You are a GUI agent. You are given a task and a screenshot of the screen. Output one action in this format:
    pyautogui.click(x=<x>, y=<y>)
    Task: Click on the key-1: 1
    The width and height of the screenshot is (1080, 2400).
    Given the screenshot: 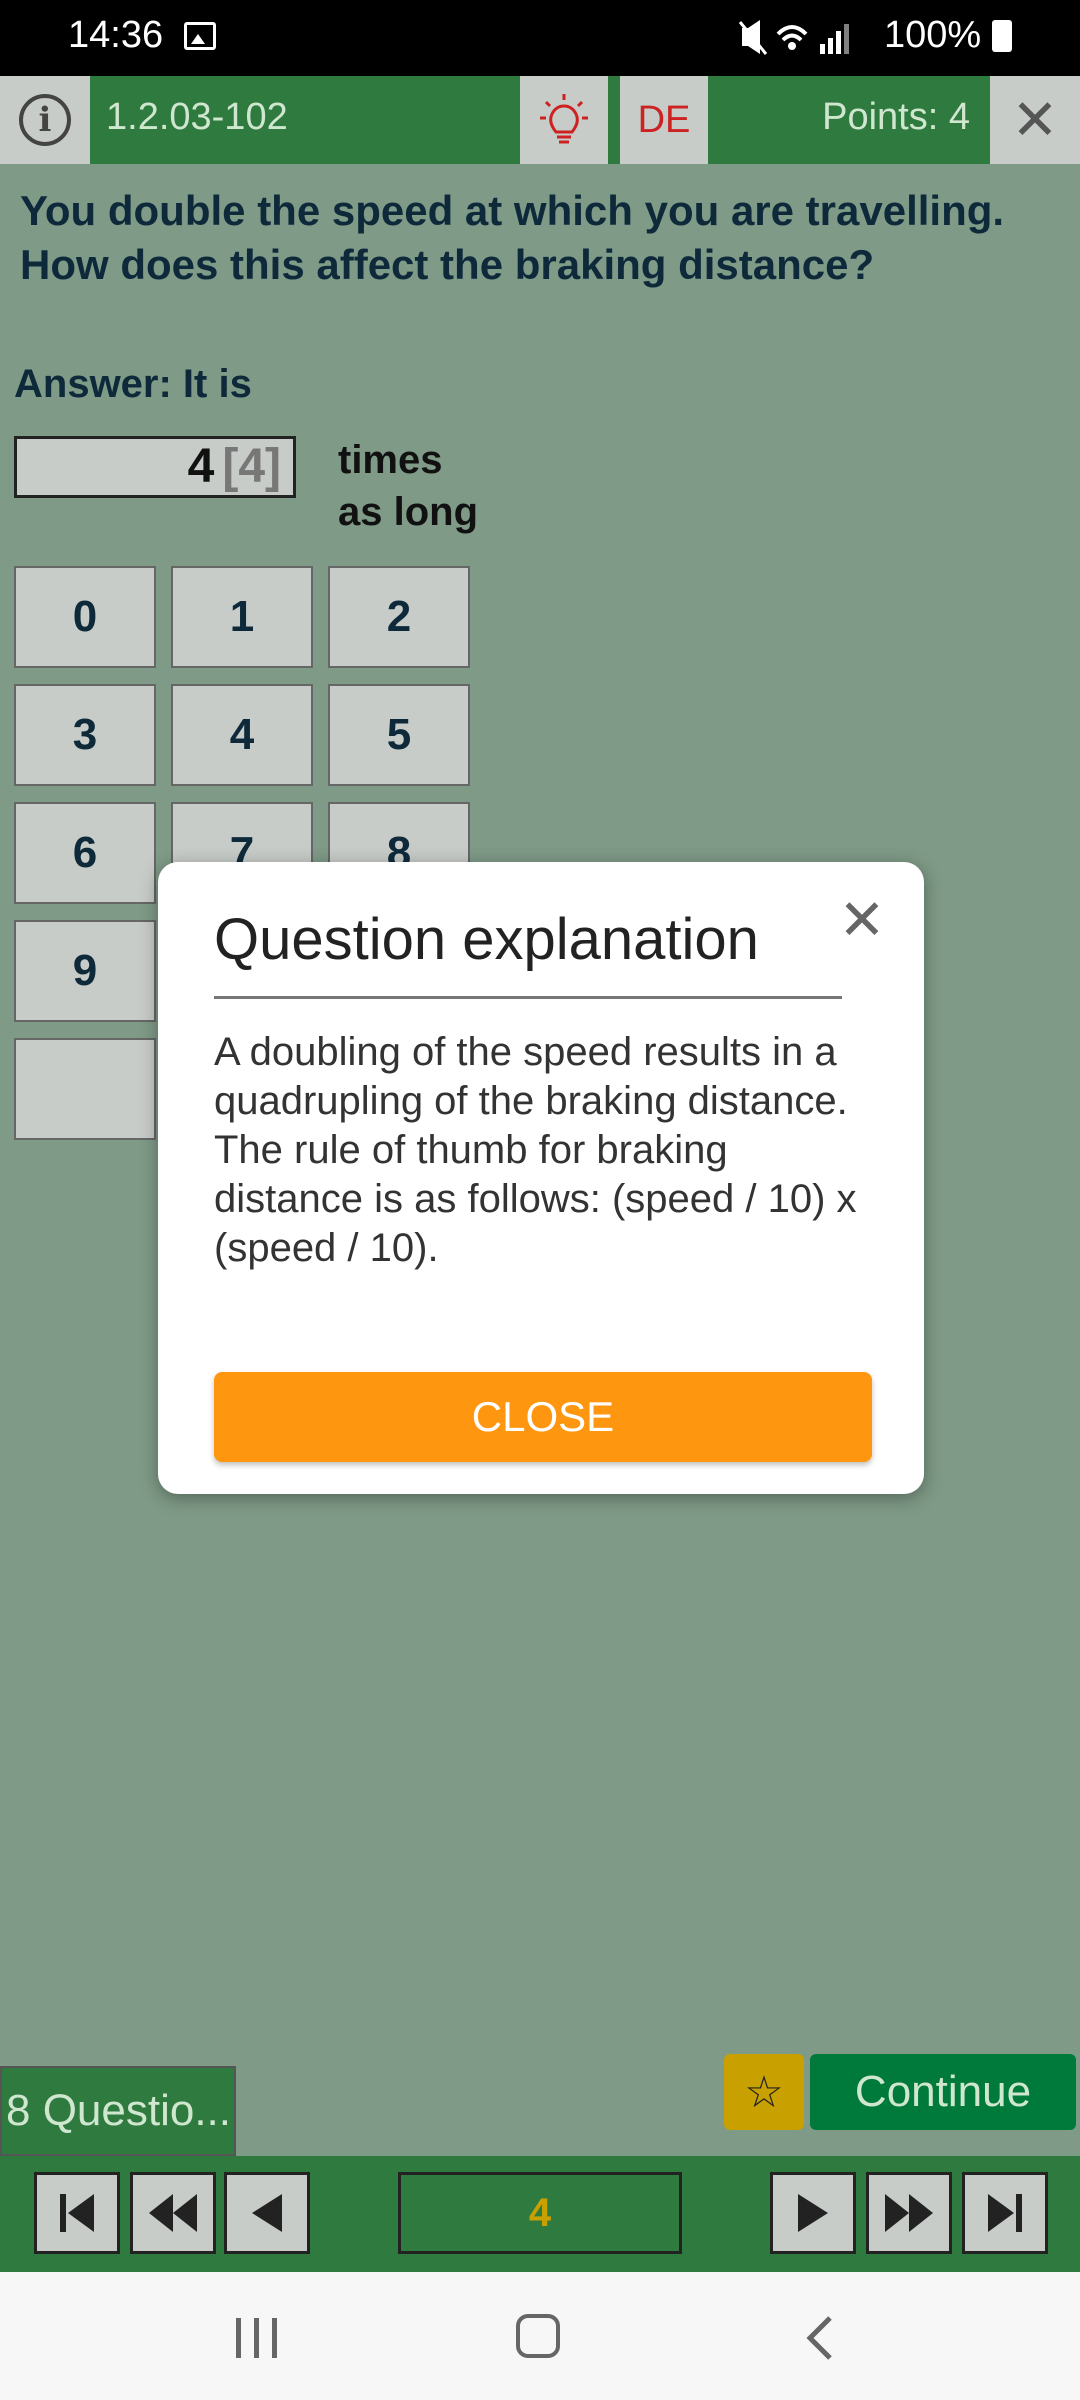 What is the action you would take?
    pyautogui.click(x=242, y=617)
    